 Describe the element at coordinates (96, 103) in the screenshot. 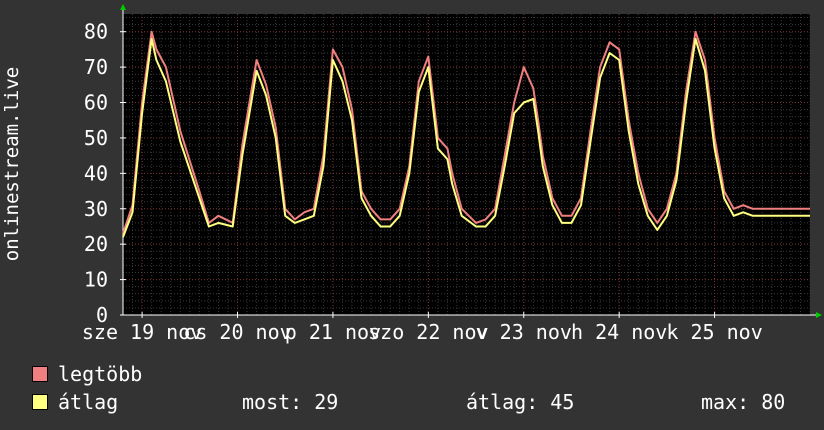

I see `y-tick-label: 60` at that location.